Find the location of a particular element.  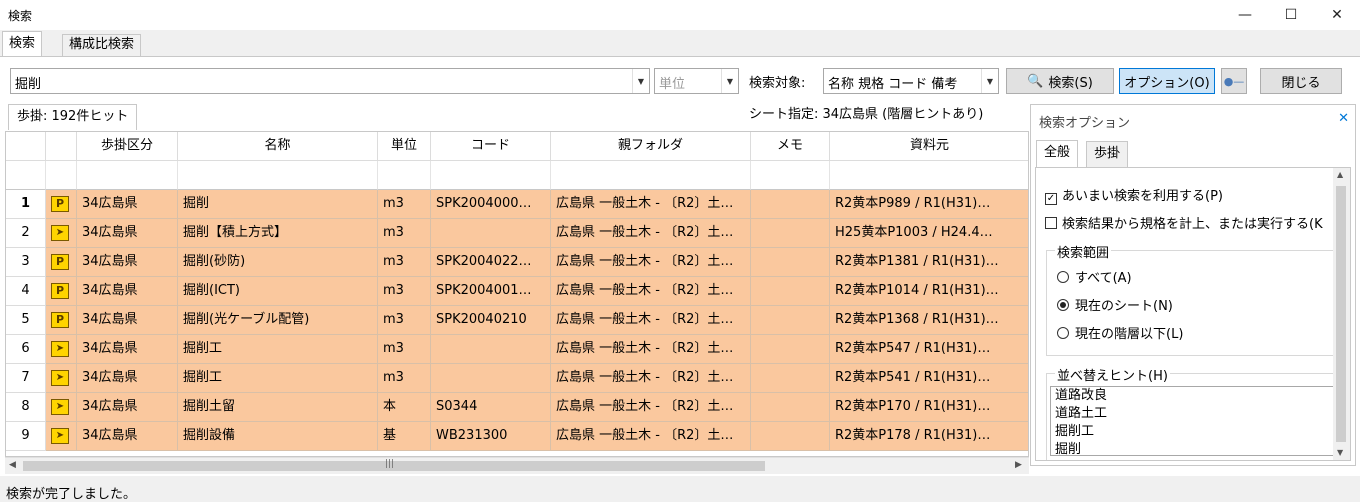

row-number: 2 is located at coordinates (26, 233).